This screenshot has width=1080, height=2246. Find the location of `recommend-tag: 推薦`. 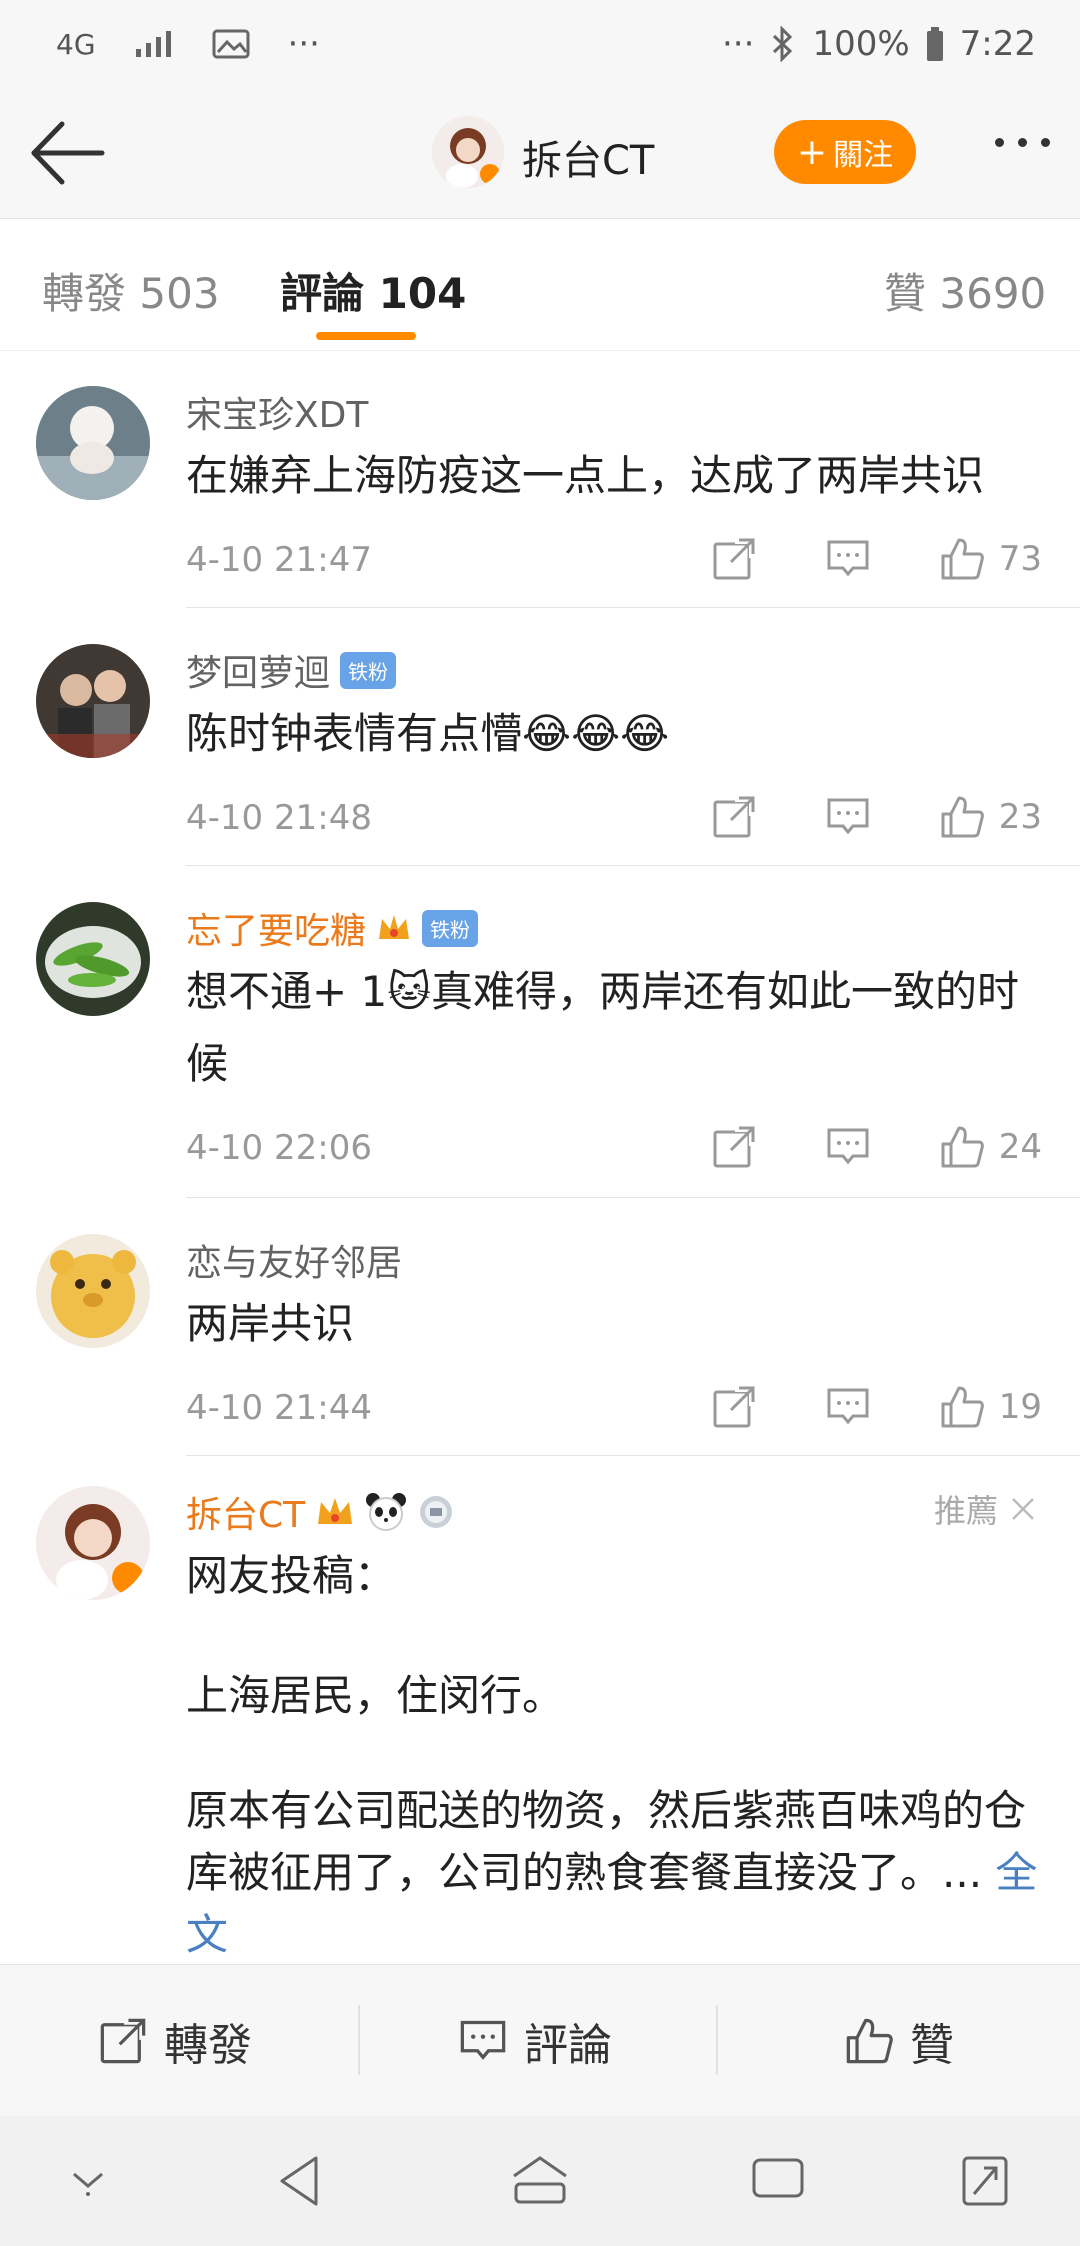

recommend-tag: 推薦 is located at coordinates (985, 1509).